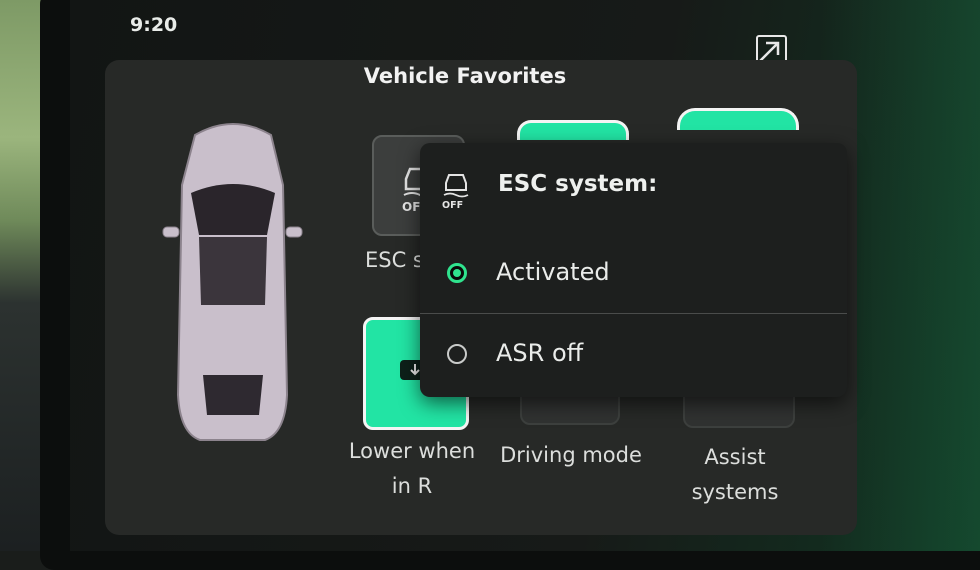  What do you see at coordinates (457, 354) in the screenshot?
I see `radio-unselected` at bounding box center [457, 354].